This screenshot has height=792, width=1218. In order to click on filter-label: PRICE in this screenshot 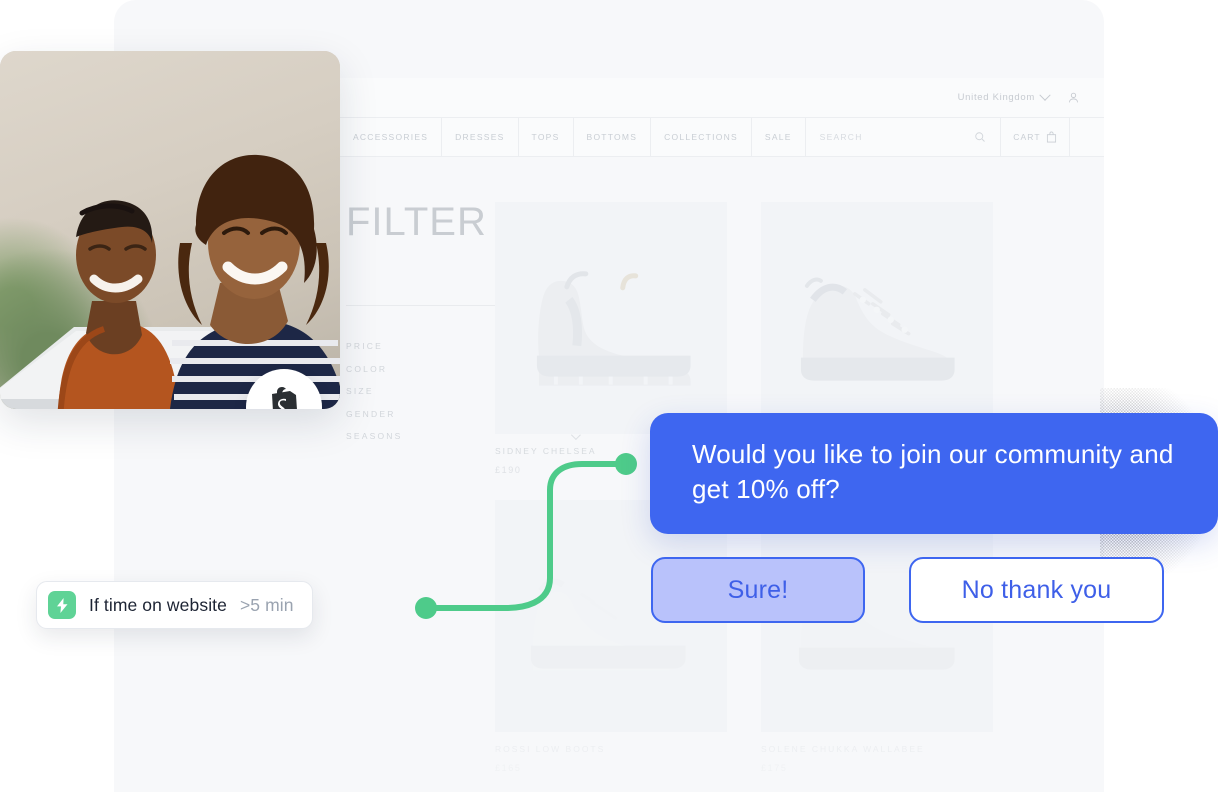, I will do `click(364, 346)`.